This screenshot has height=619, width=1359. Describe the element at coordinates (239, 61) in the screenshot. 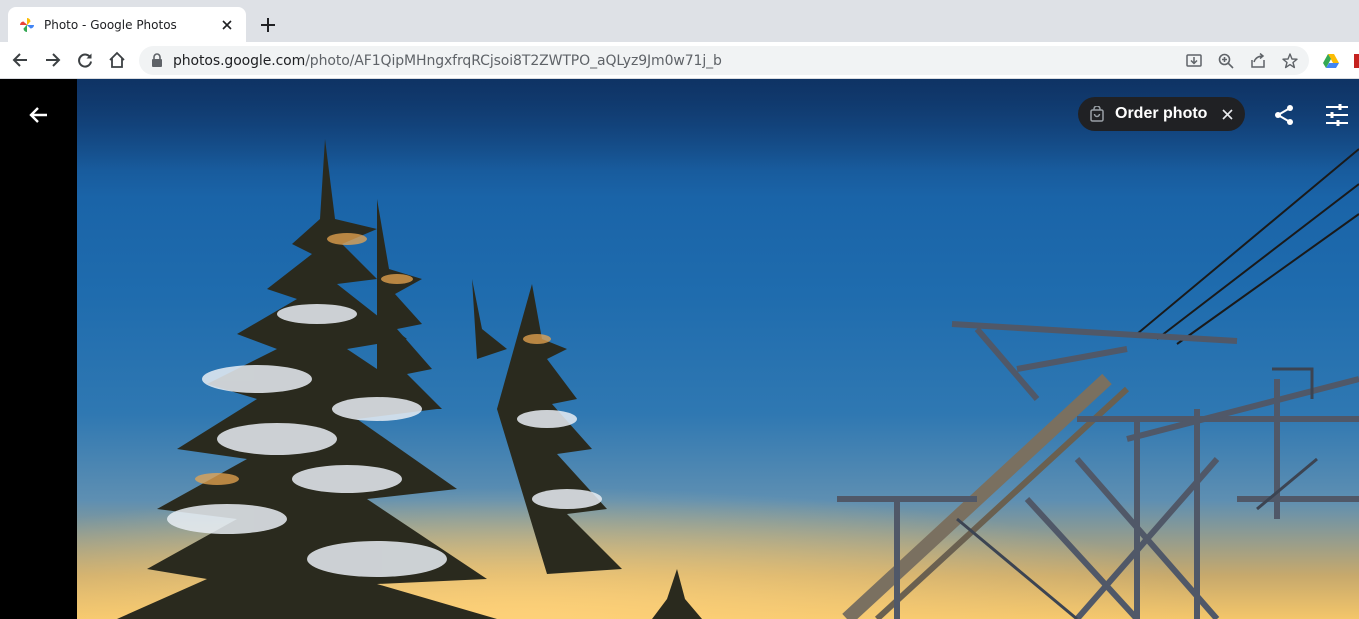

I see `url-host: photos.google.com` at that location.